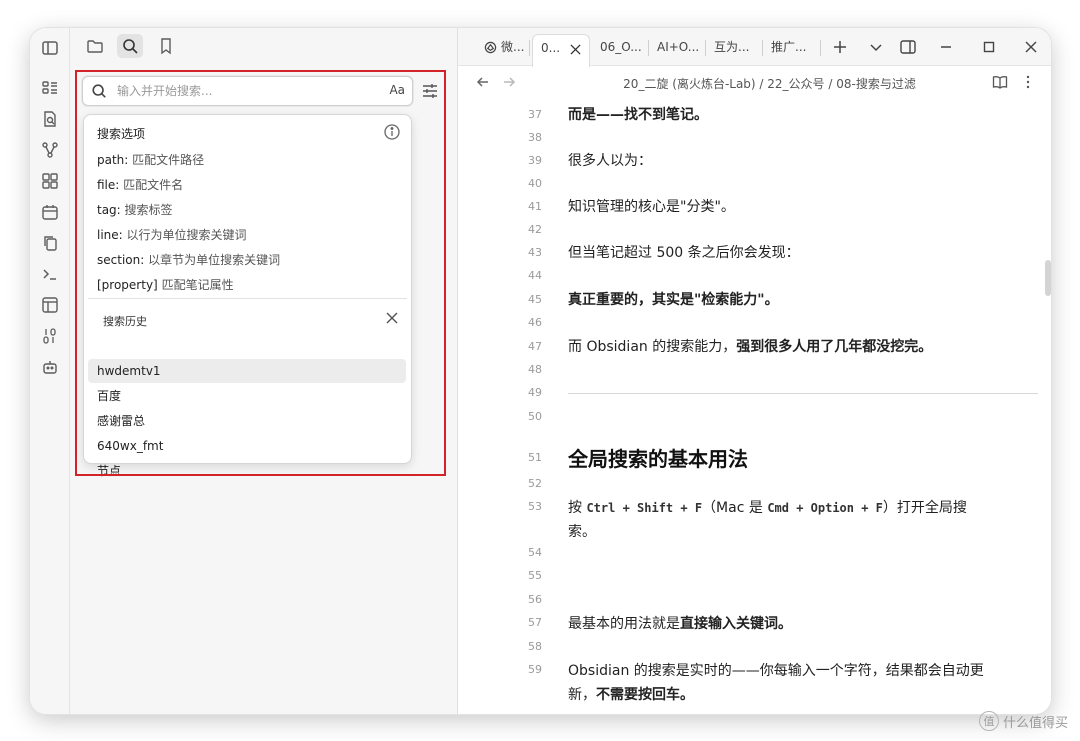 The image size is (1080, 741). Describe the element at coordinates (50, 367) in the screenshot. I see `bot-icon` at that location.